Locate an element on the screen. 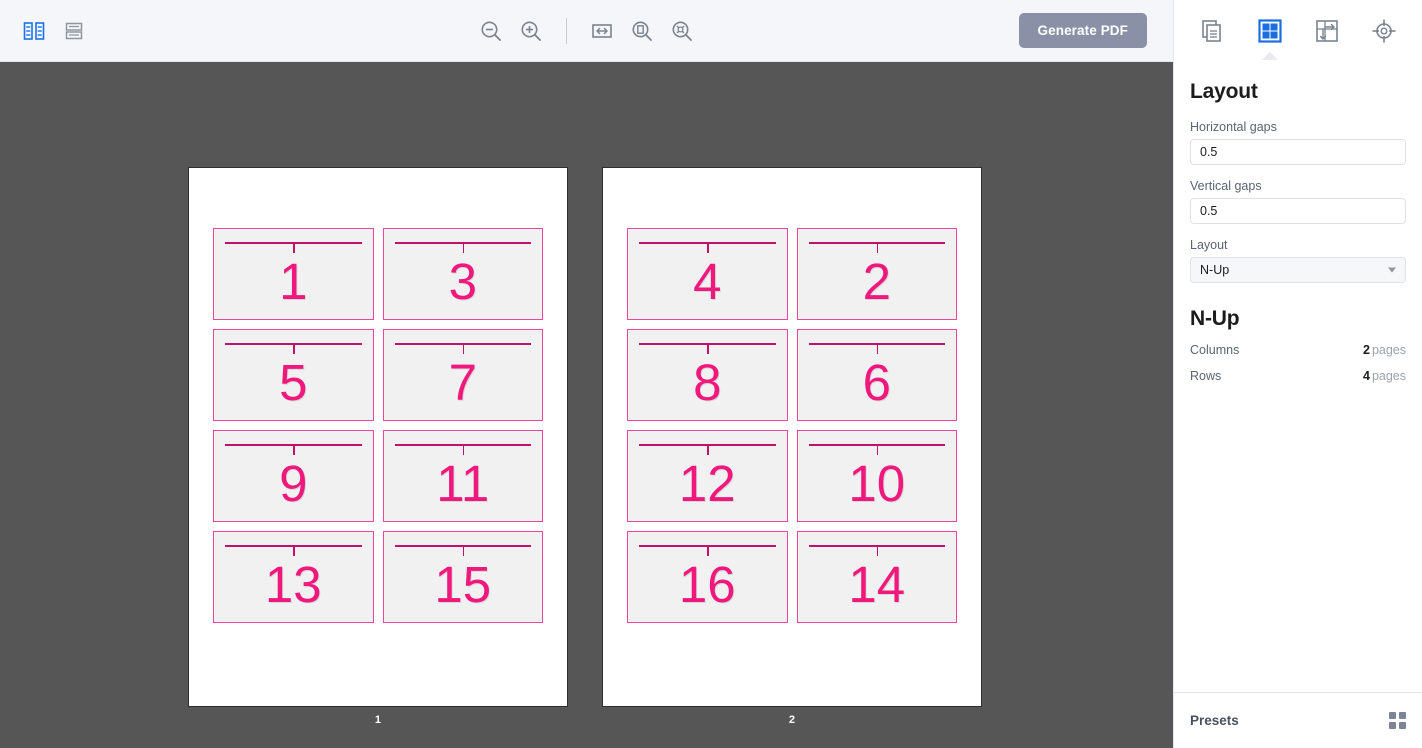 This screenshot has width=1422, height=748. cell-page-number: 13 is located at coordinates (293, 584).